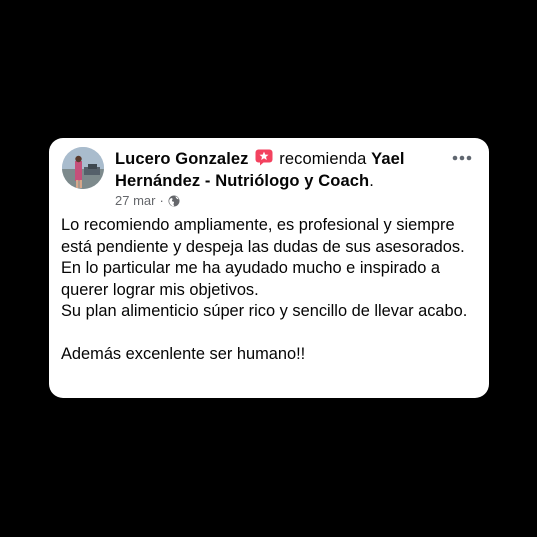 The height and width of the screenshot is (537, 537). I want to click on more-options-icon, so click(462, 158).